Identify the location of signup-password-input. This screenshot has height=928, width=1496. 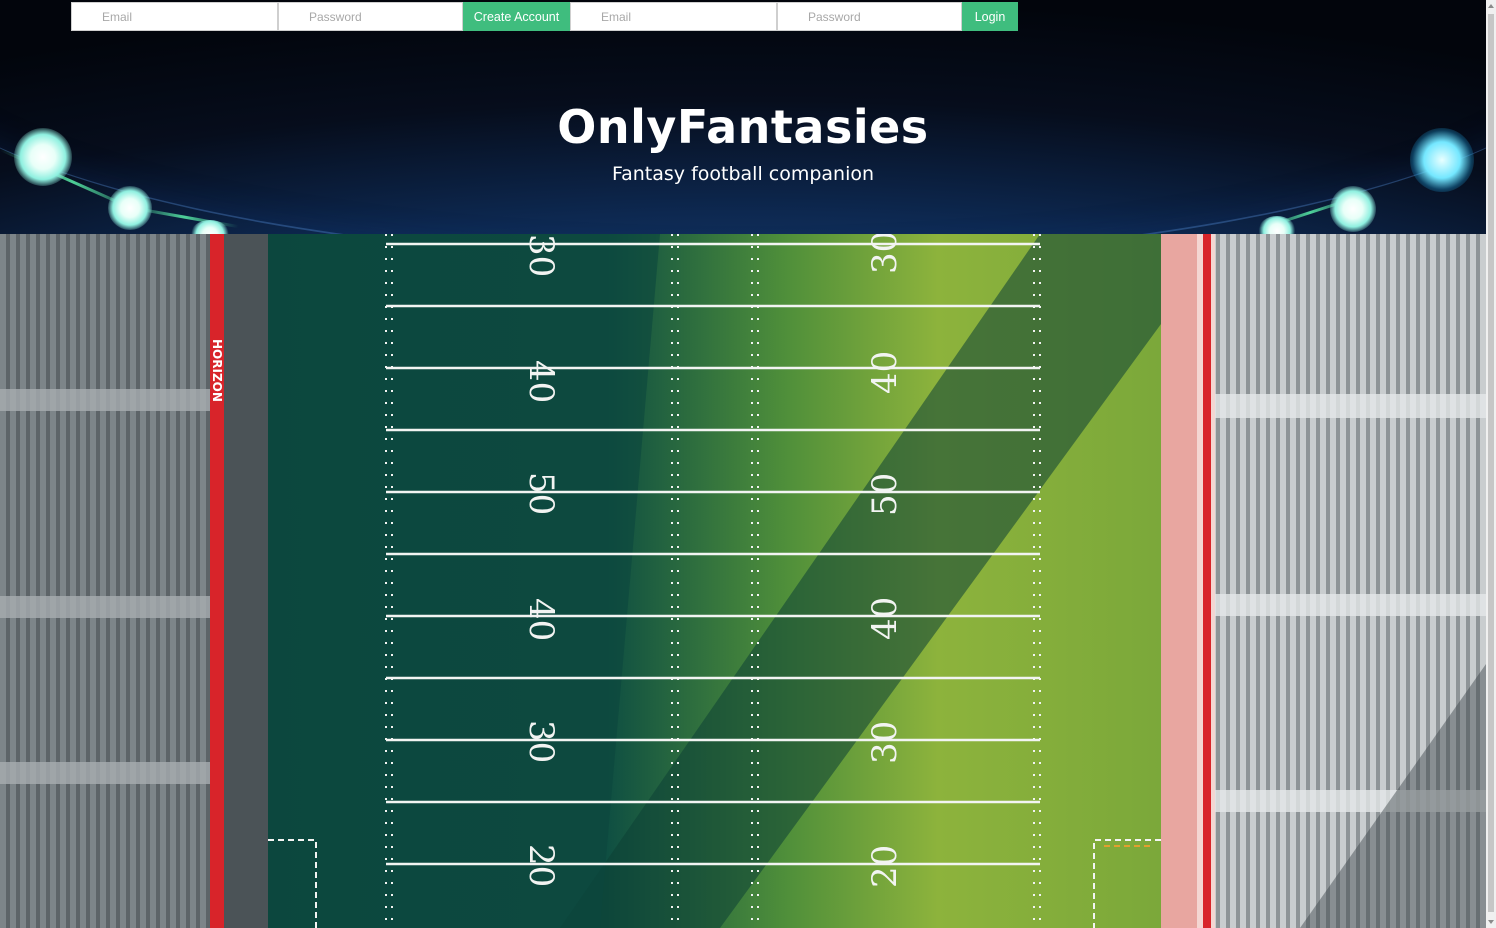
(370, 16).